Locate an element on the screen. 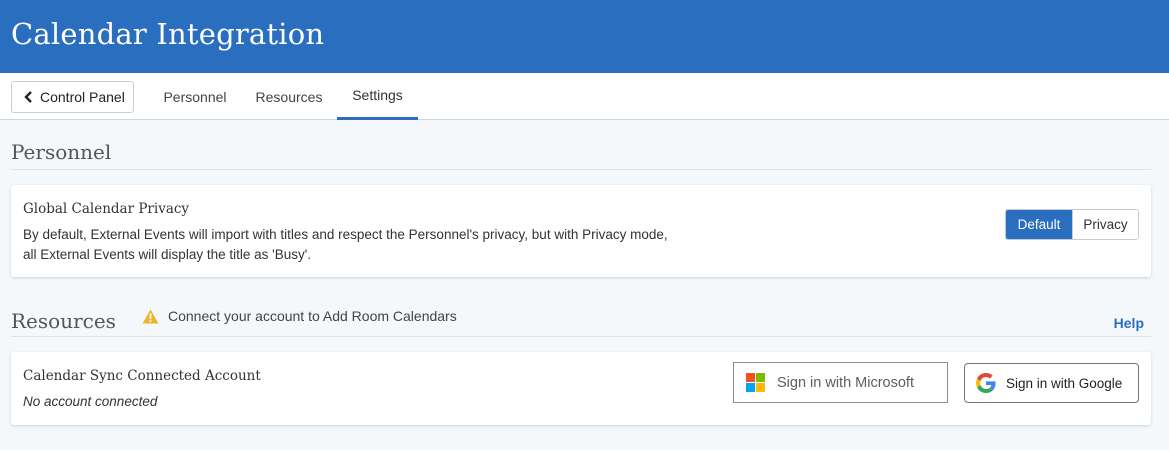 The image size is (1169, 450). privacy-option-button: Privacy is located at coordinates (1105, 224).